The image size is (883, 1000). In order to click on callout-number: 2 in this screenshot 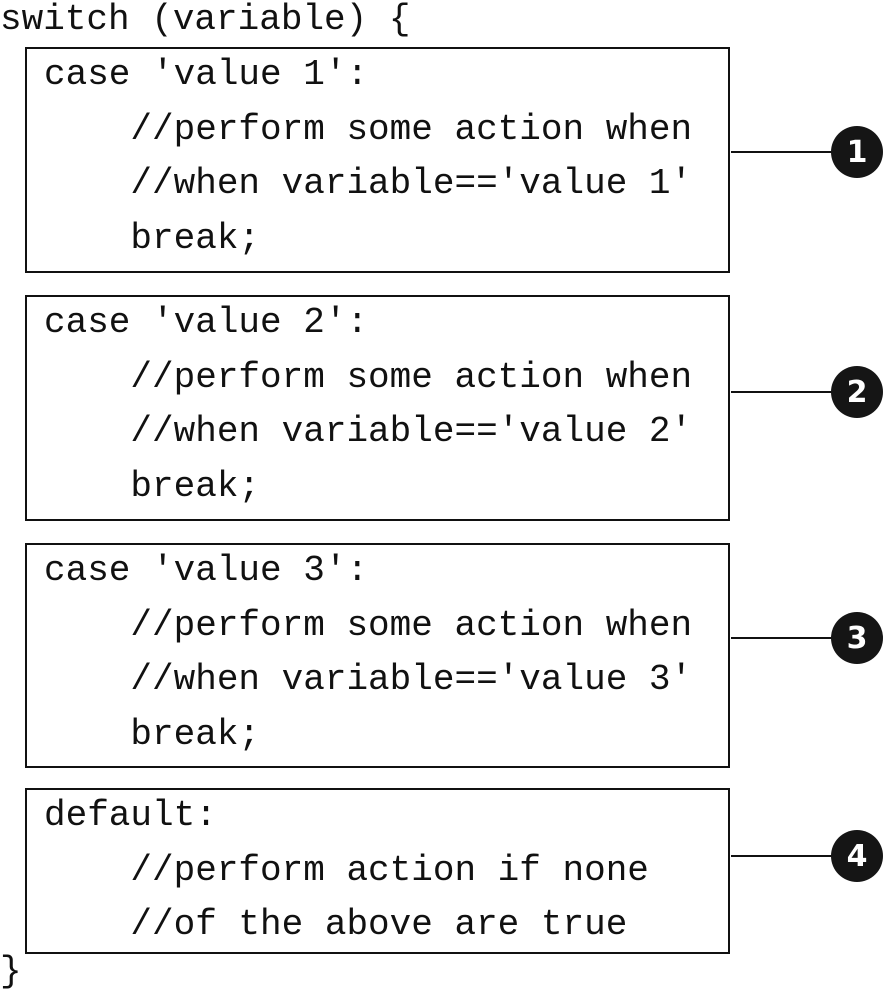, I will do `click(857, 392)`.